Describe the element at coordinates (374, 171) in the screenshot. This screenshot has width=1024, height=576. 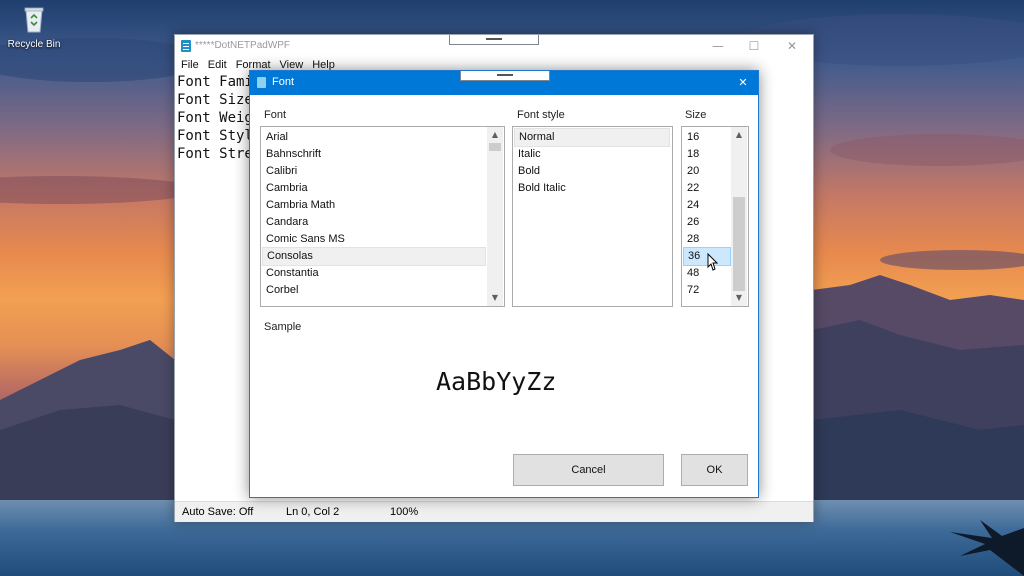
I see `font-list-item: Calibri` at that location.